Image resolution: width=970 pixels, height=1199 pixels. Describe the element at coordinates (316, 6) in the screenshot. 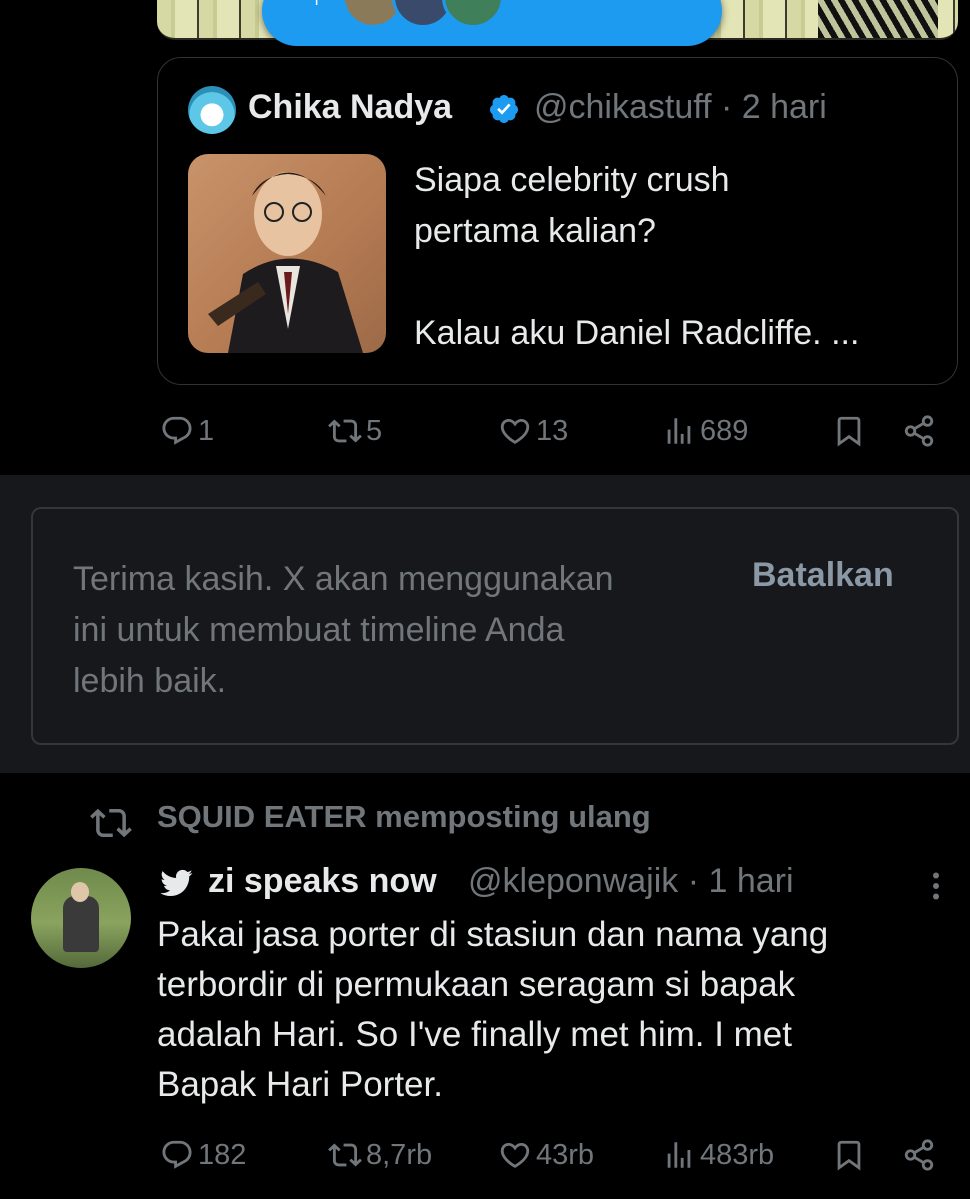

I see `arrow-up-icon: ↑` at that location.